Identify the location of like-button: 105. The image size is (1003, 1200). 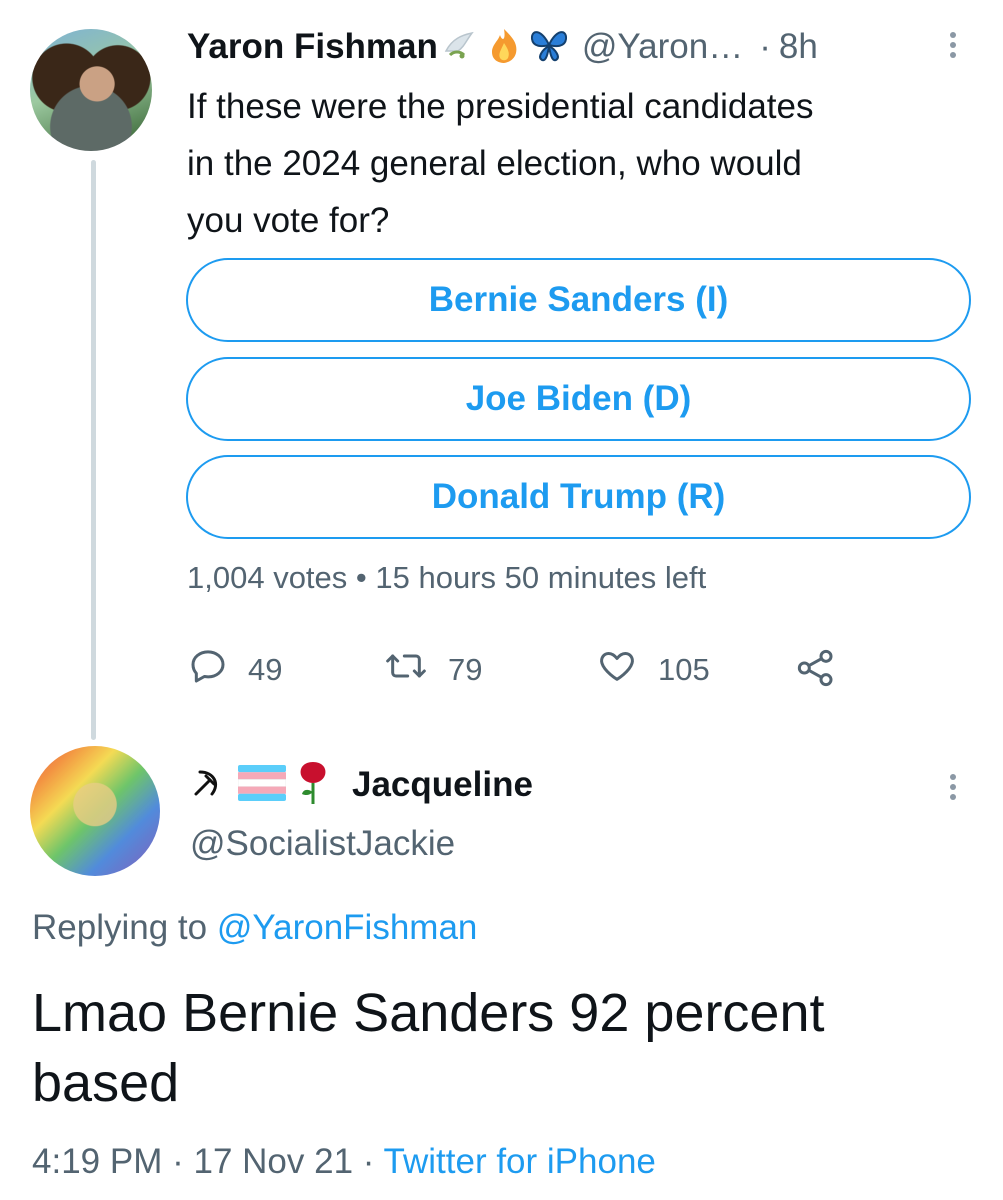
(653, 670).